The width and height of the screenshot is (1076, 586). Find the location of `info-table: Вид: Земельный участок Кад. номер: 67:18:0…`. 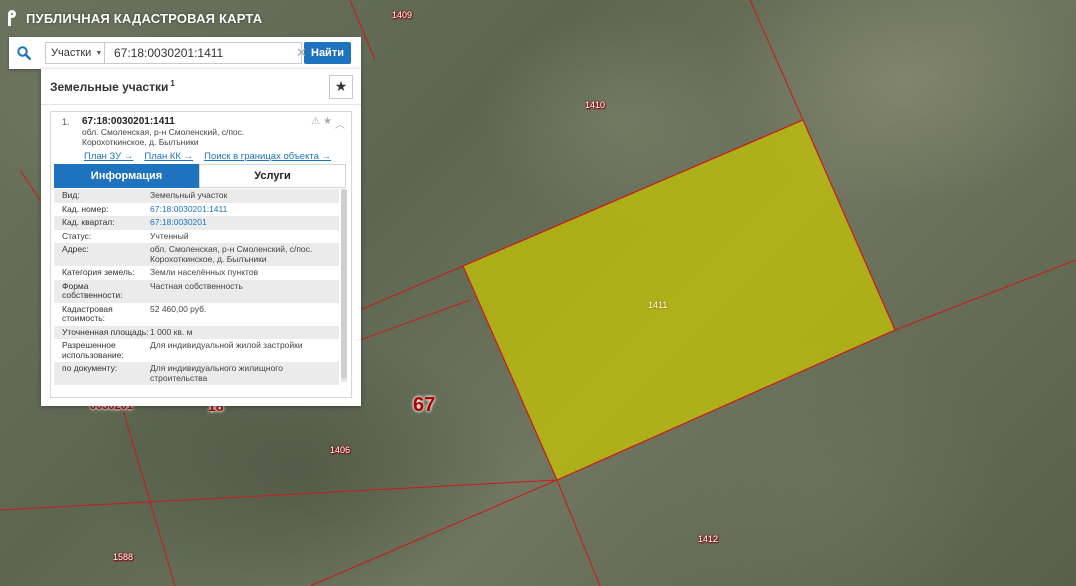

info-table: Вид: Земельный участок Кад. номер: 67:18:0… is located at coordinates (196, 291).